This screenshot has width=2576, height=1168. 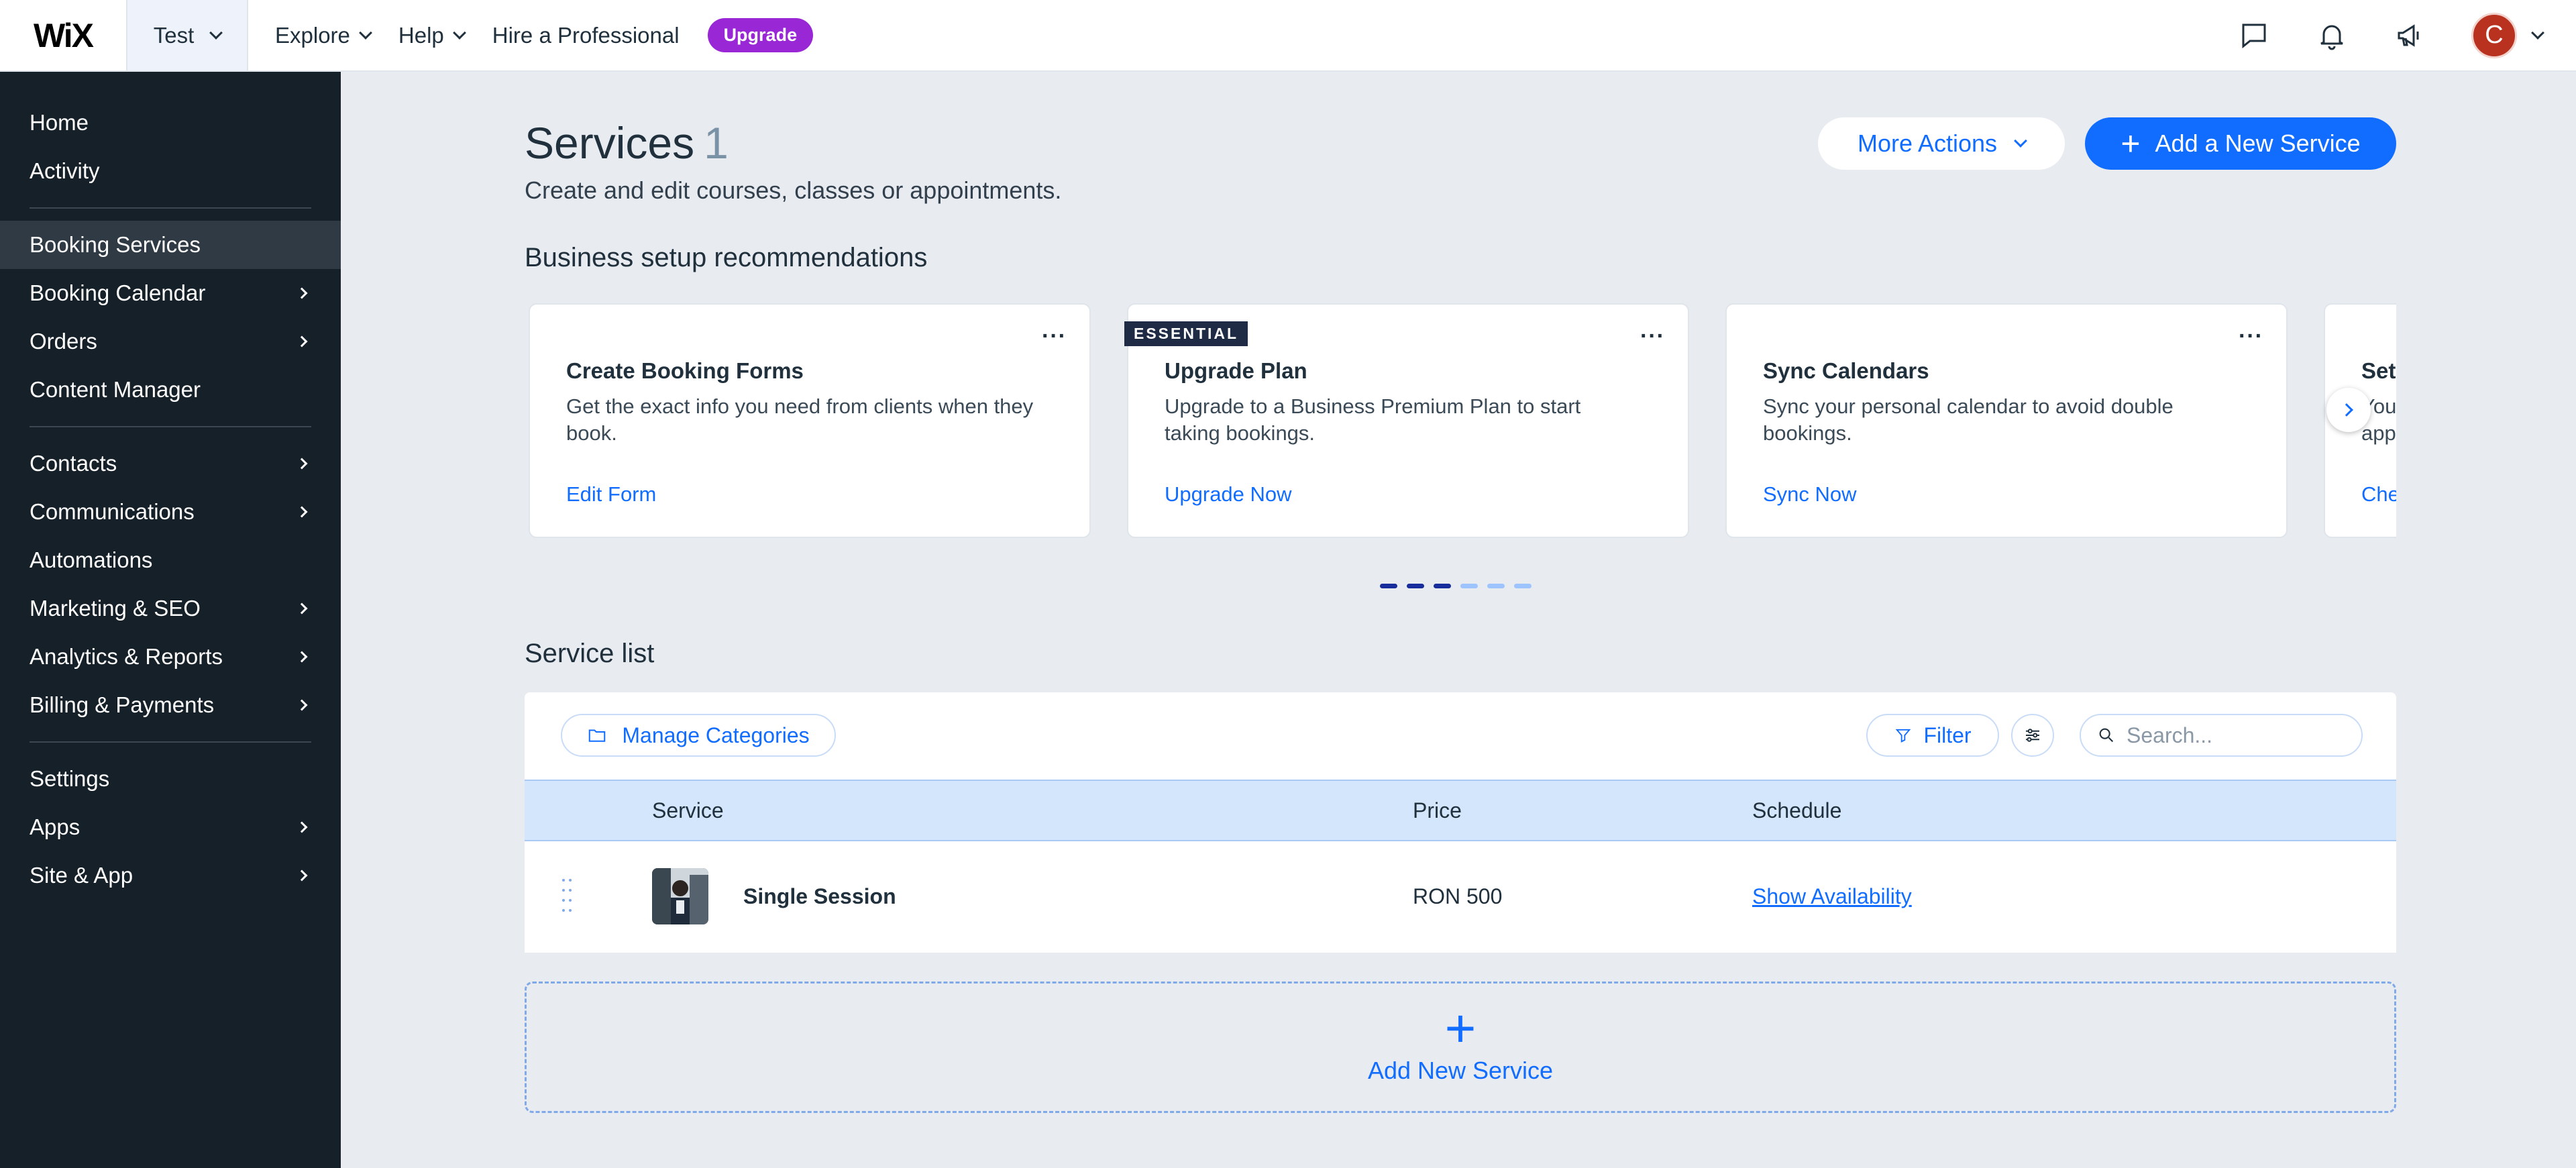 I want to click on sidebar-item-label: Booking Services, so click(x=115, y=244).